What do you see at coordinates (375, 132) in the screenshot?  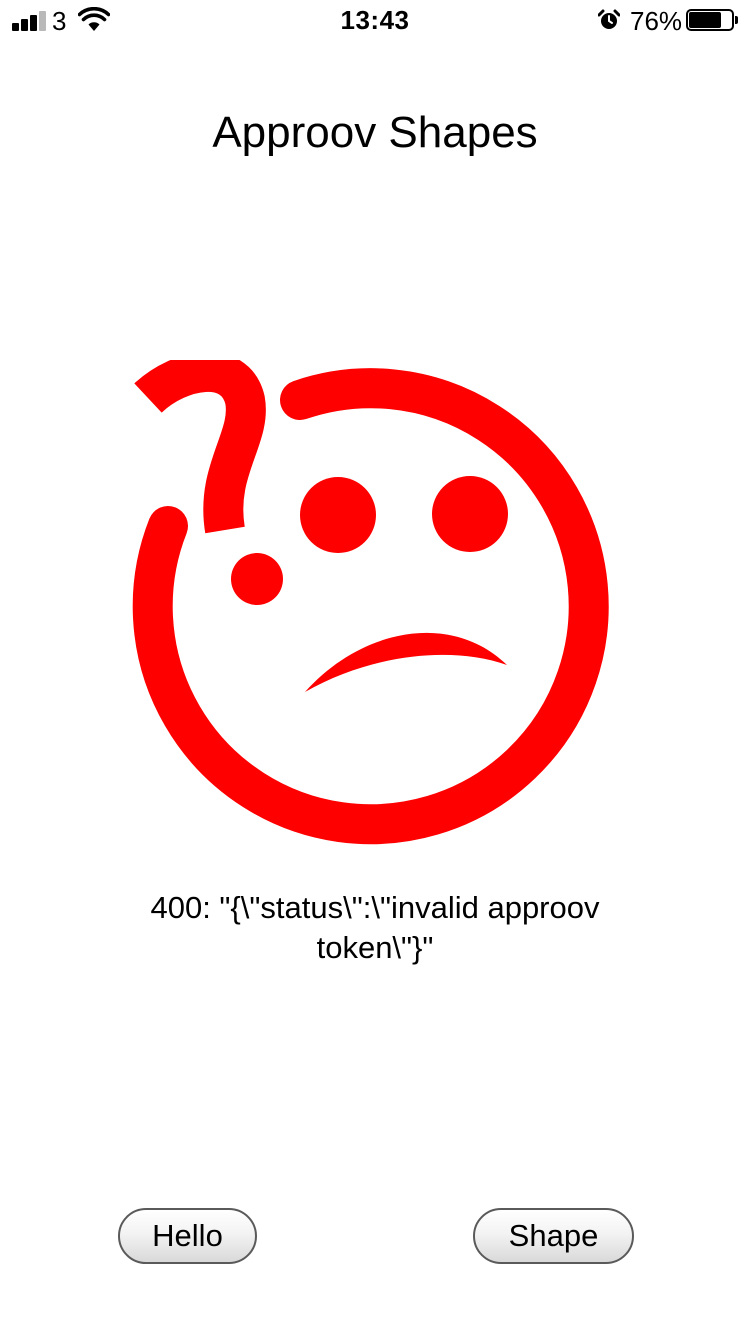 I see `page-title: Approov Shapes` at bounding box center [375, 132].